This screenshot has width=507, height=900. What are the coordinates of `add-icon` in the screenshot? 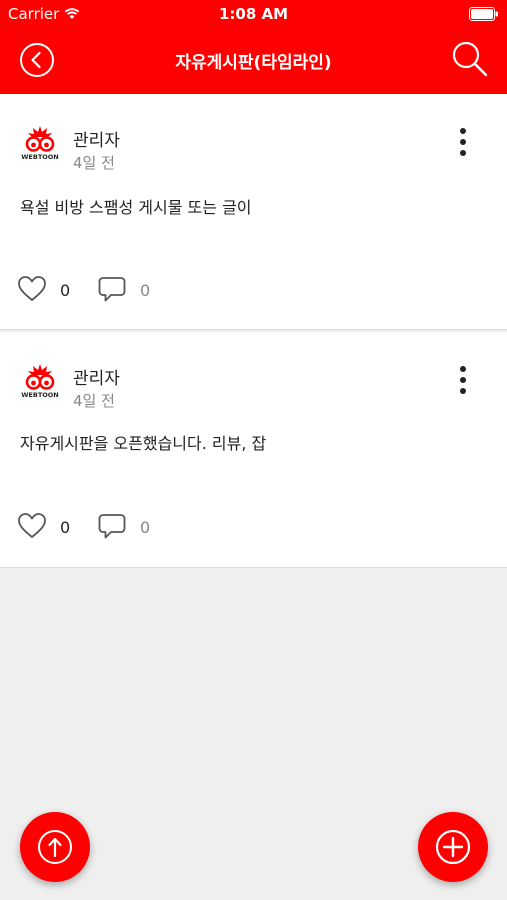 It's located at (453, 847).